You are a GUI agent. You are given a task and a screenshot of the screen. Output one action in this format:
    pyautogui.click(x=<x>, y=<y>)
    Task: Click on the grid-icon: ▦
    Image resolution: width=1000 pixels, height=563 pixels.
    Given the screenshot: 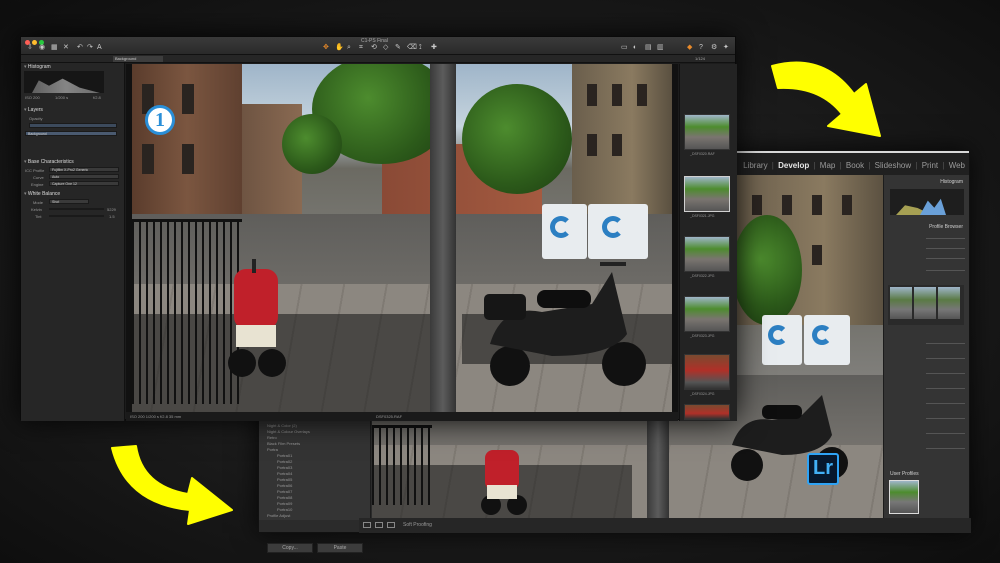 What is the action you would take?
    pyautogui.click(x=54, y=47)
    